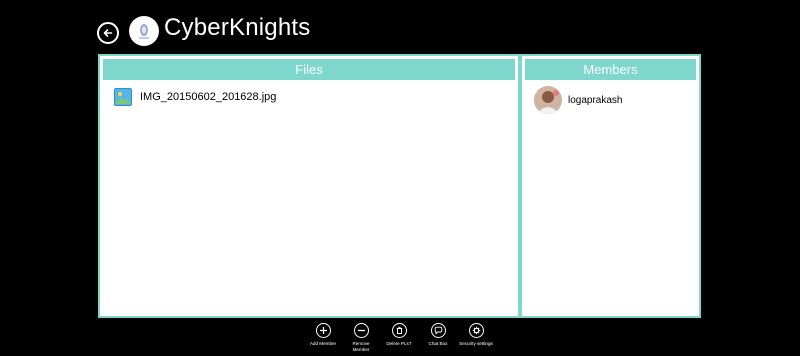  I want to click on arrow-left-icon, so click(108, 33).